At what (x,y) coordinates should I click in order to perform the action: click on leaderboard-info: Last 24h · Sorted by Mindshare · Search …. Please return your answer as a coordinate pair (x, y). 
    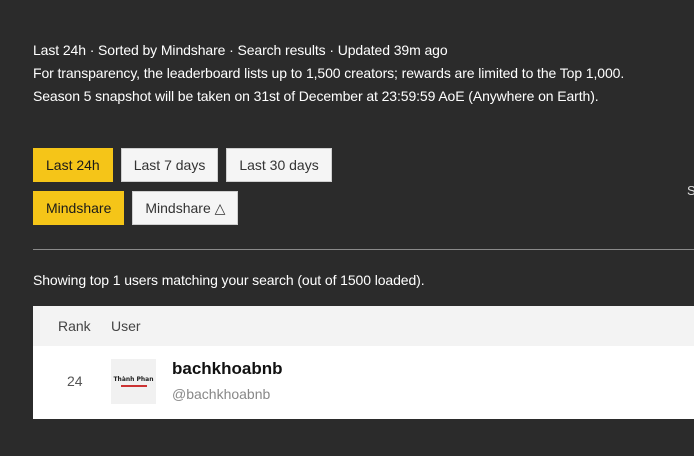
    Looking at the image, I should click on (363, 73).